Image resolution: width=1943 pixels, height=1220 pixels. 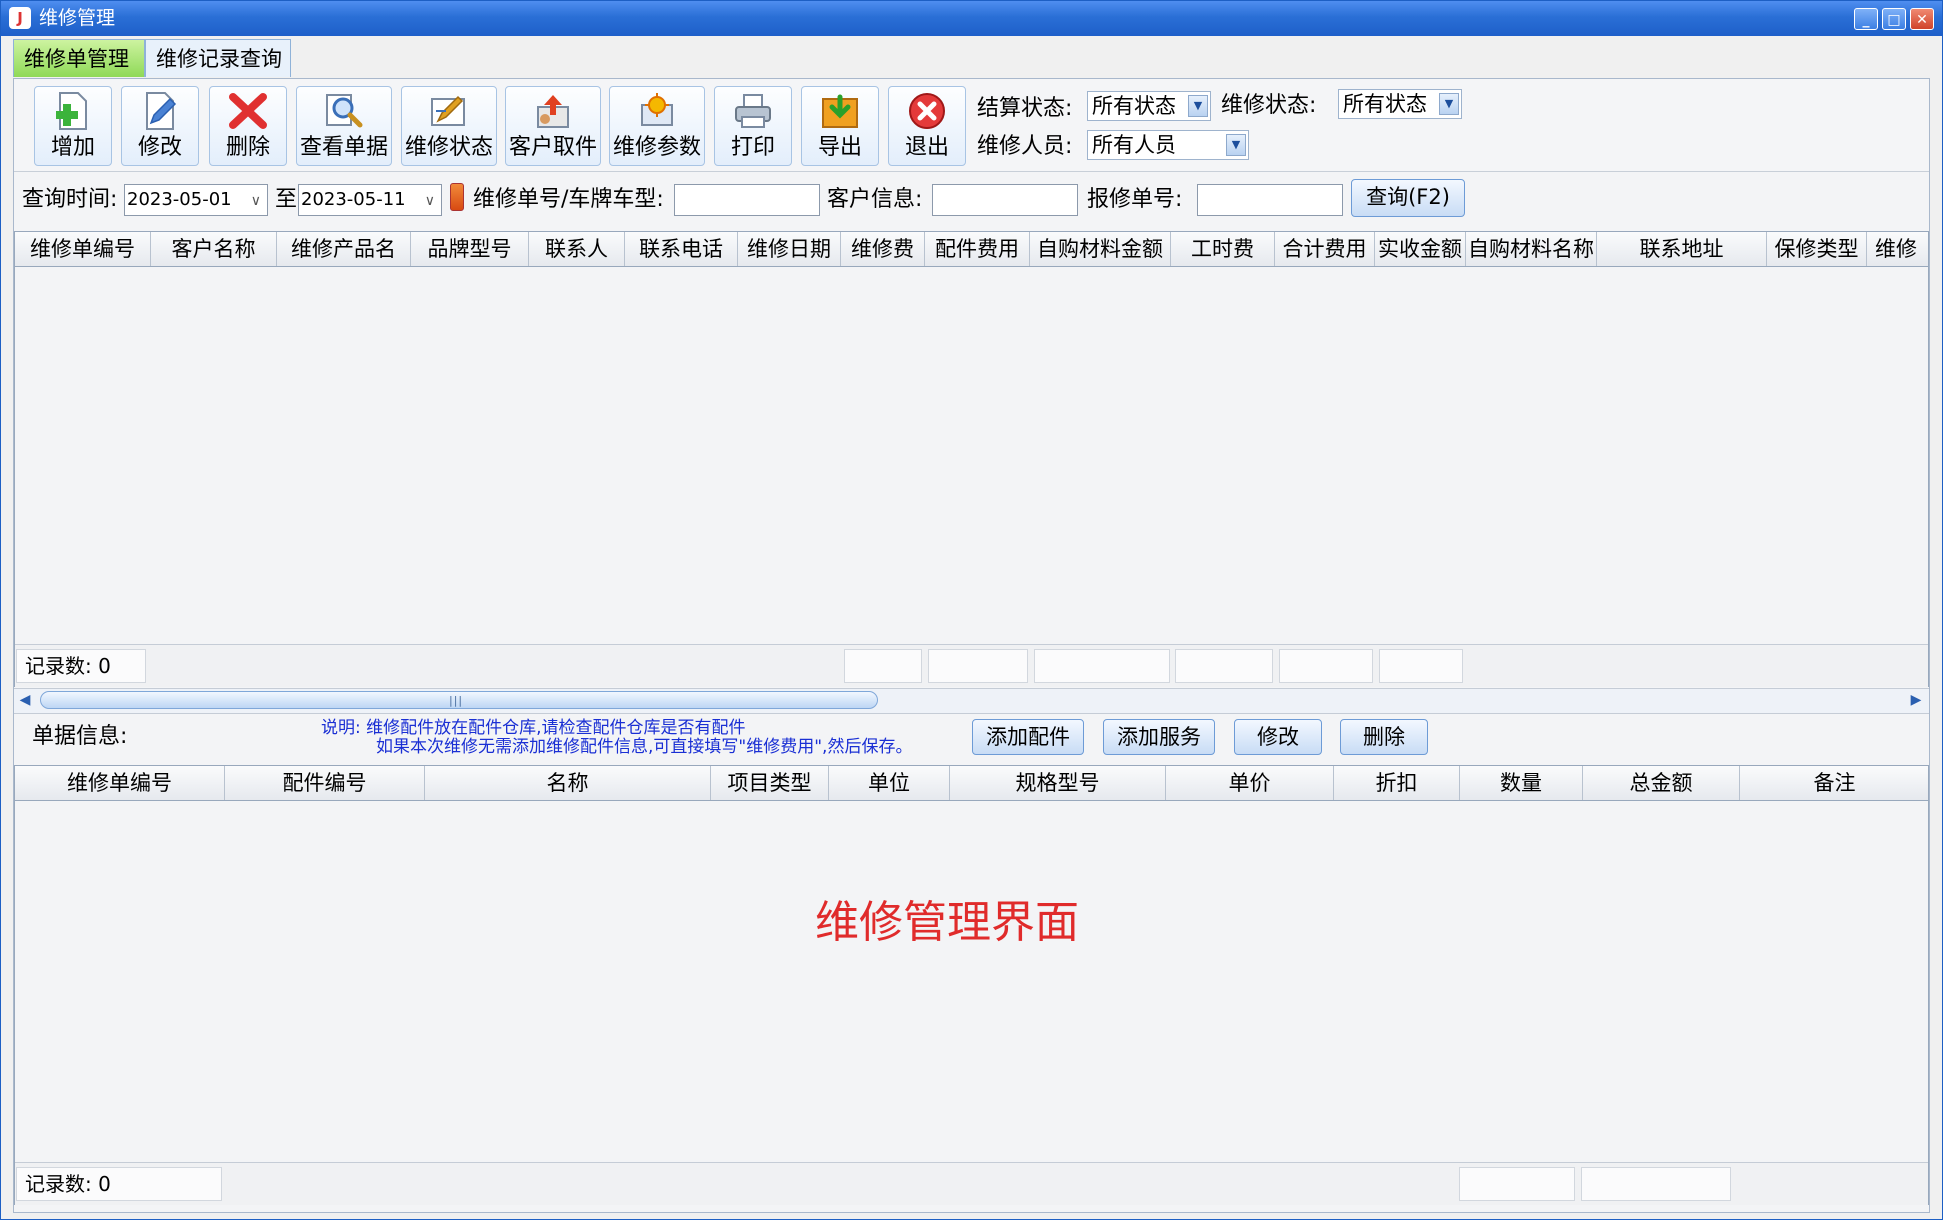 I want to click on detail-edit-button: 修改, so click(x=1278, y=737).